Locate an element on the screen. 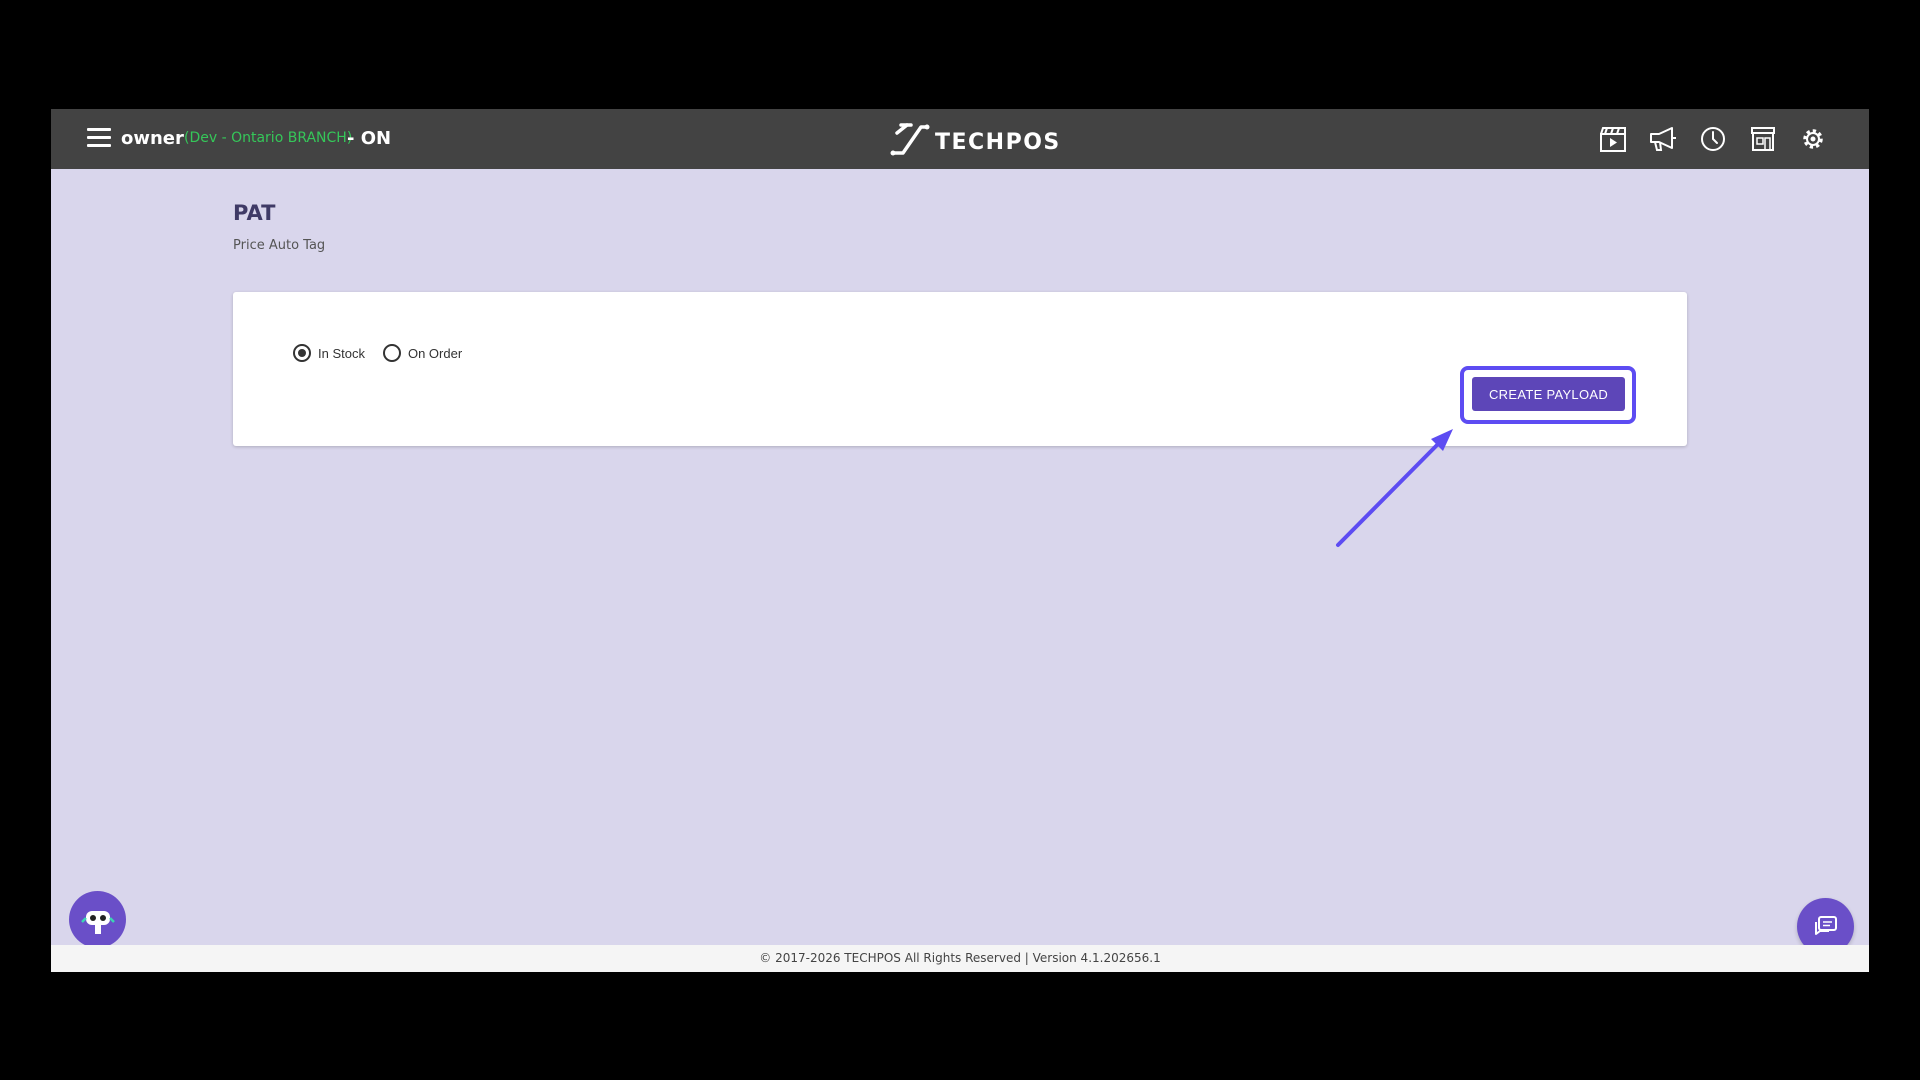 Image resolution: width=1920 pixels, height=1080 pixels. pat-options-card: In Stock On Order CREATE PAYLOAD is located at coordinates (960, 369).